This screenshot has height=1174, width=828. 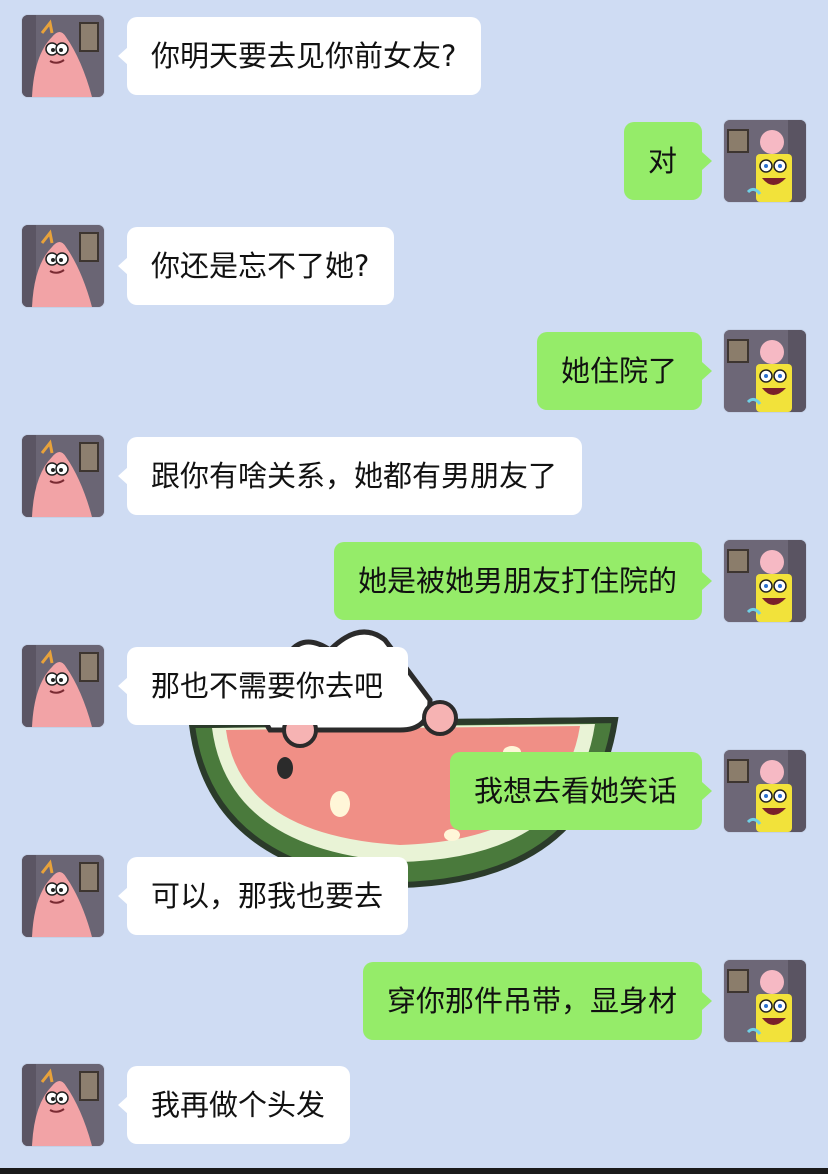 I want to click on message-bubble-right: 对, so click(x=663, y=161).